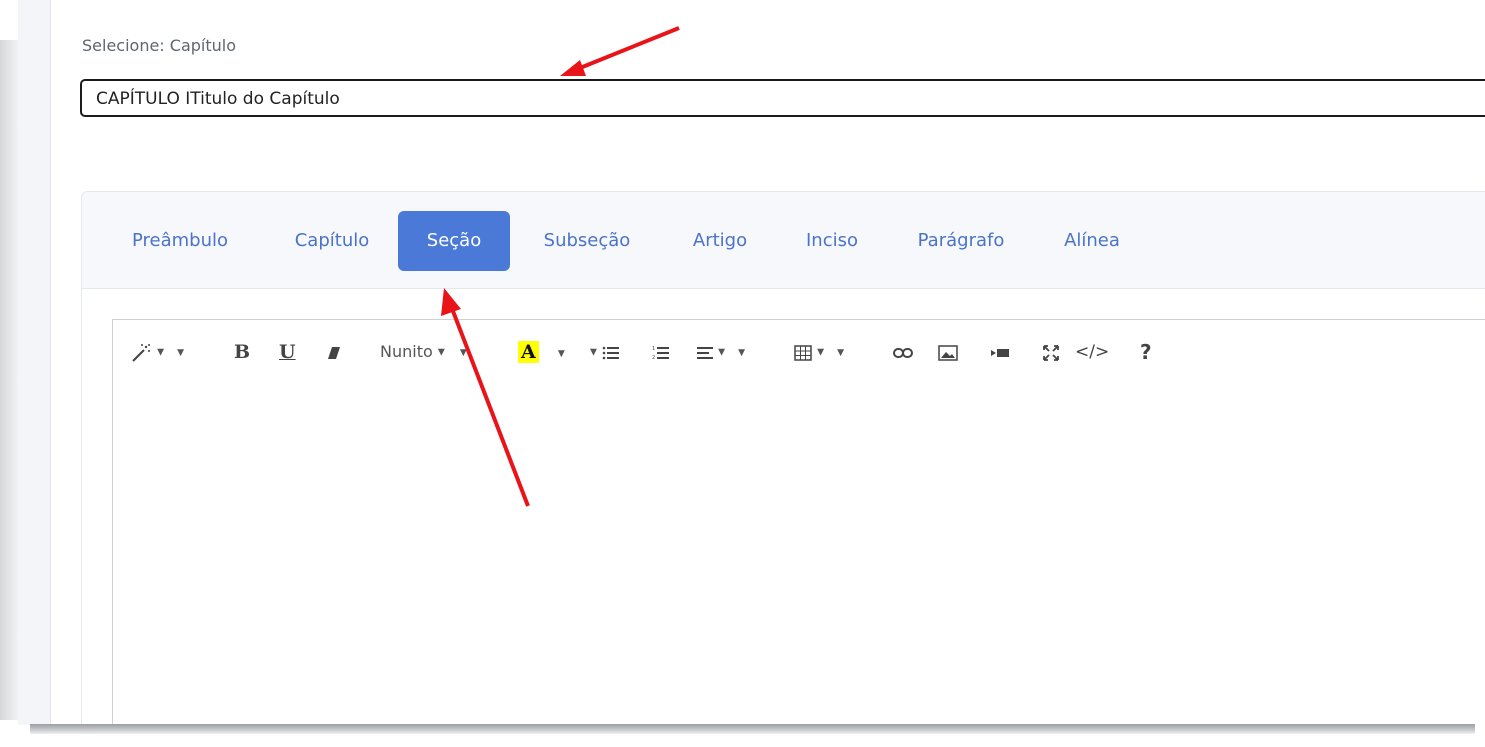  What do you see at coordinates (752, 729) in the screenshot?
I see `bottom-shadow` at bounding box center [752, 729].